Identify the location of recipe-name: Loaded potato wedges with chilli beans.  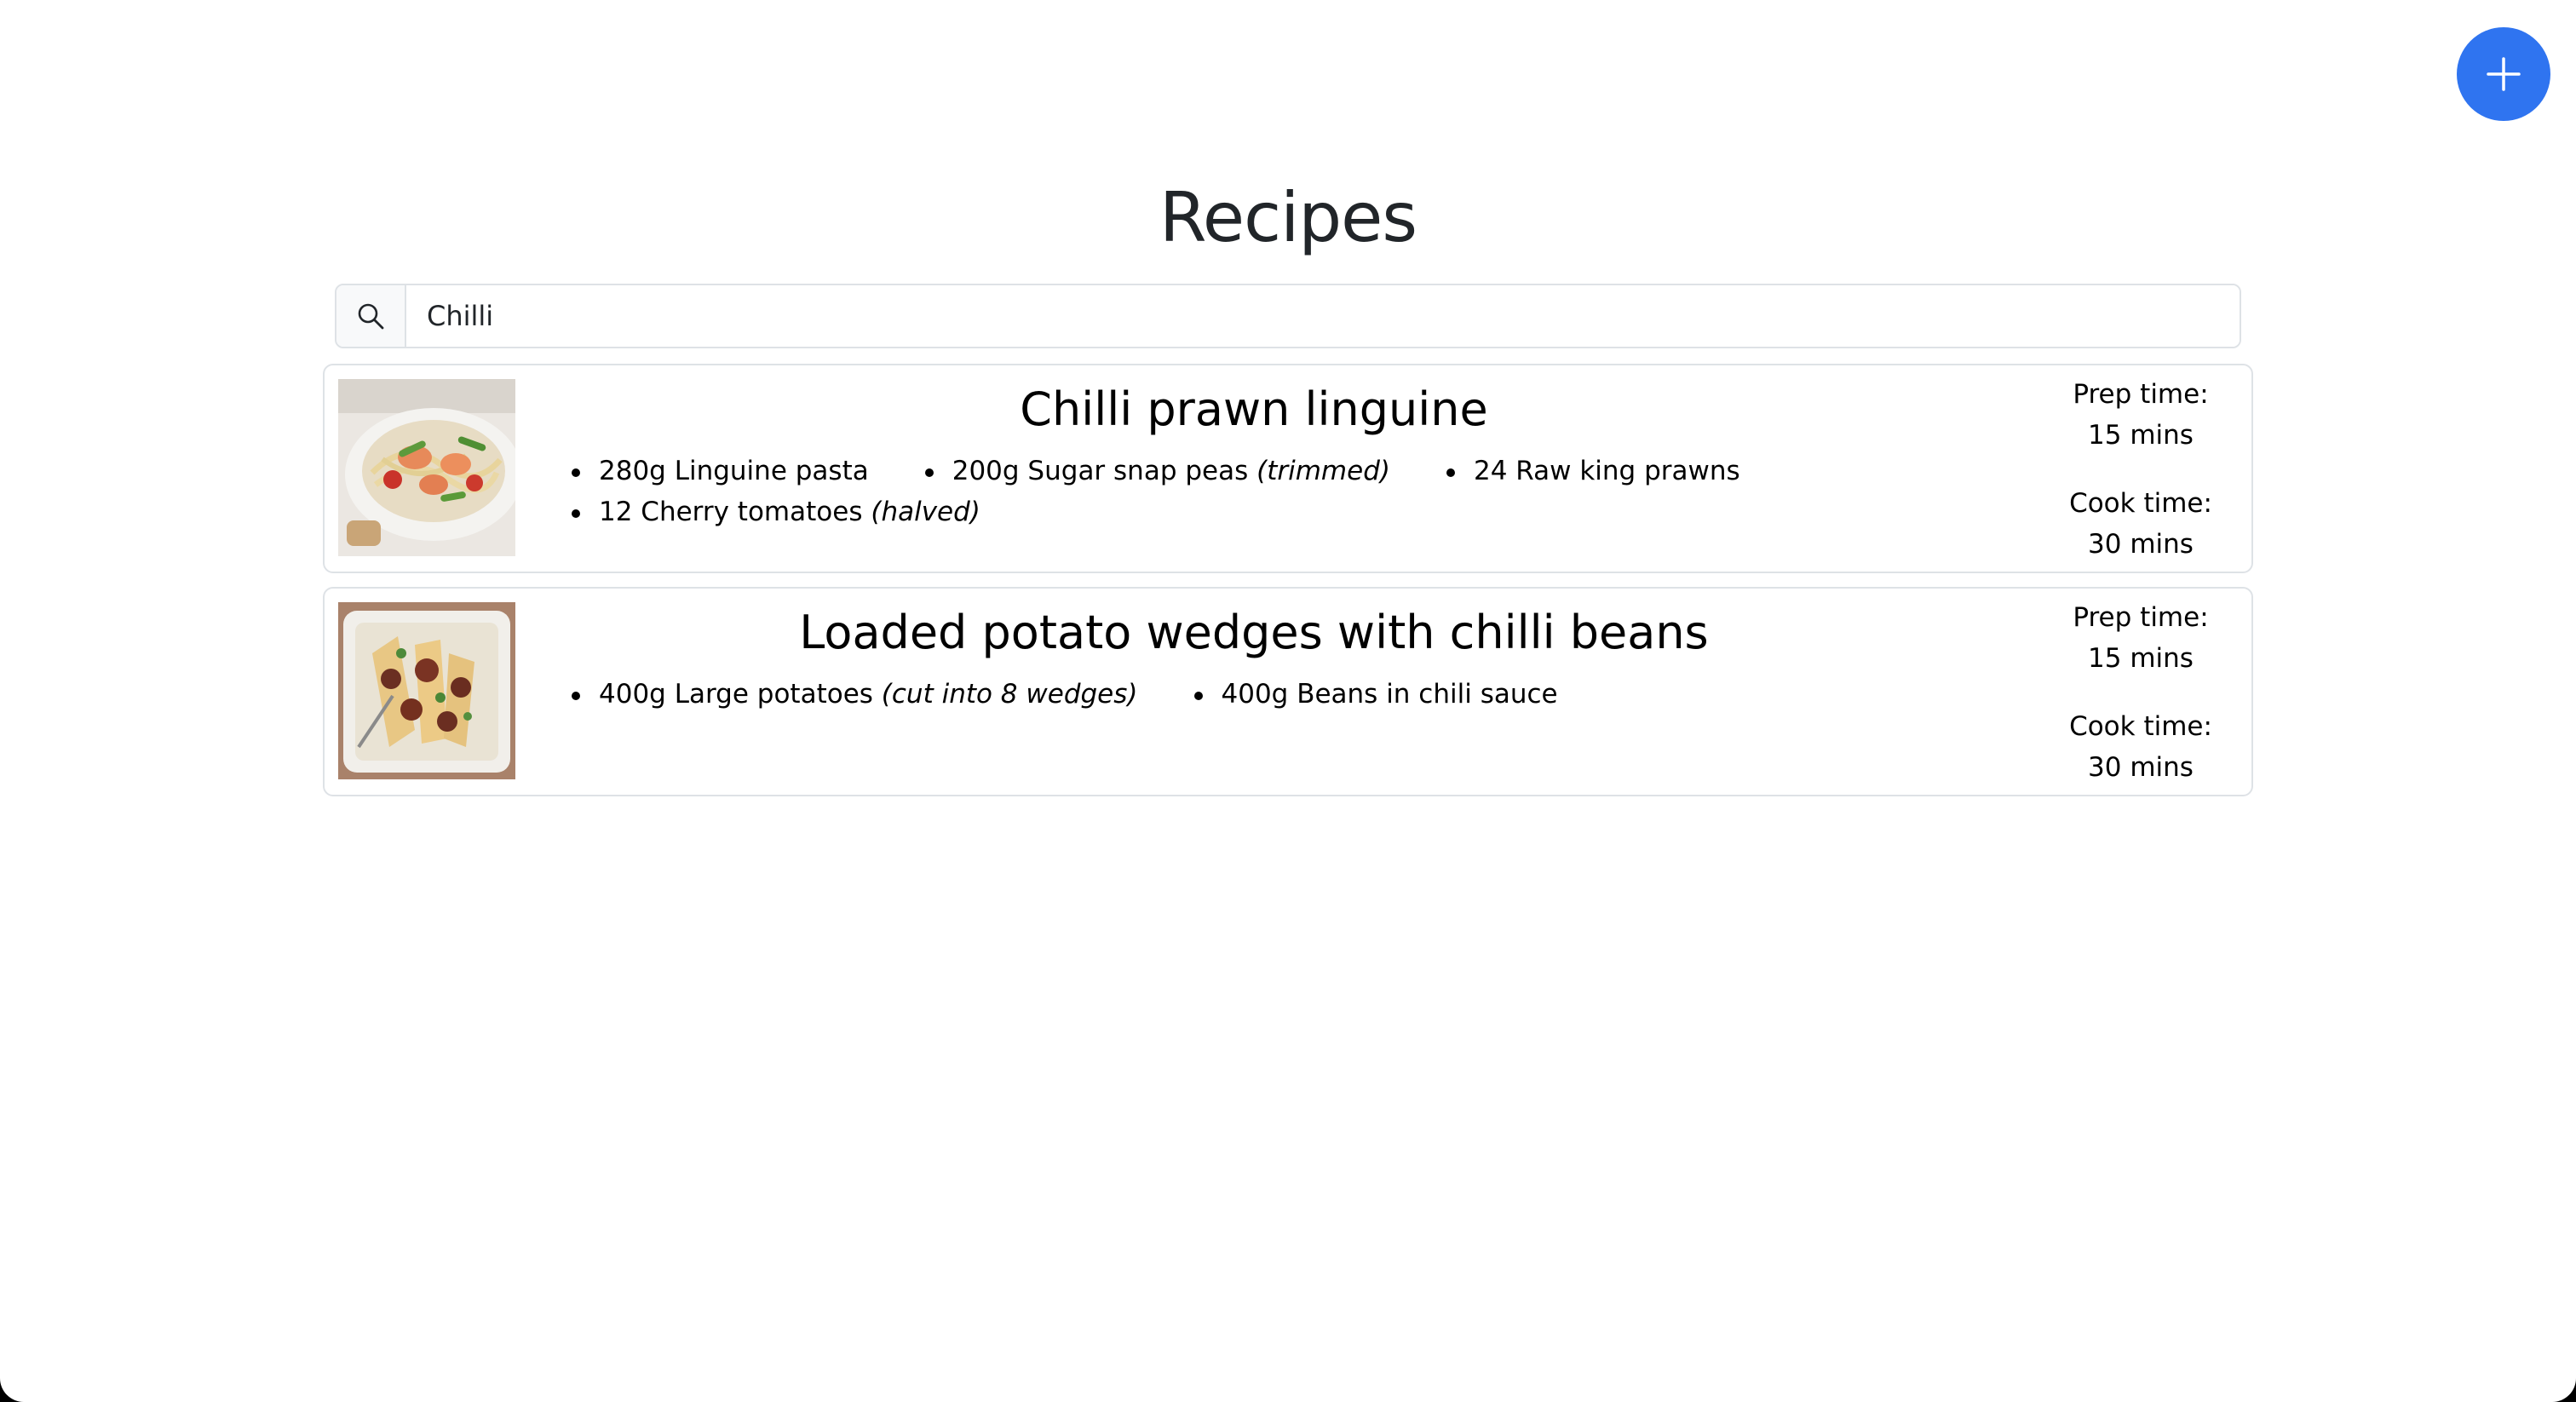
(1254, 632).